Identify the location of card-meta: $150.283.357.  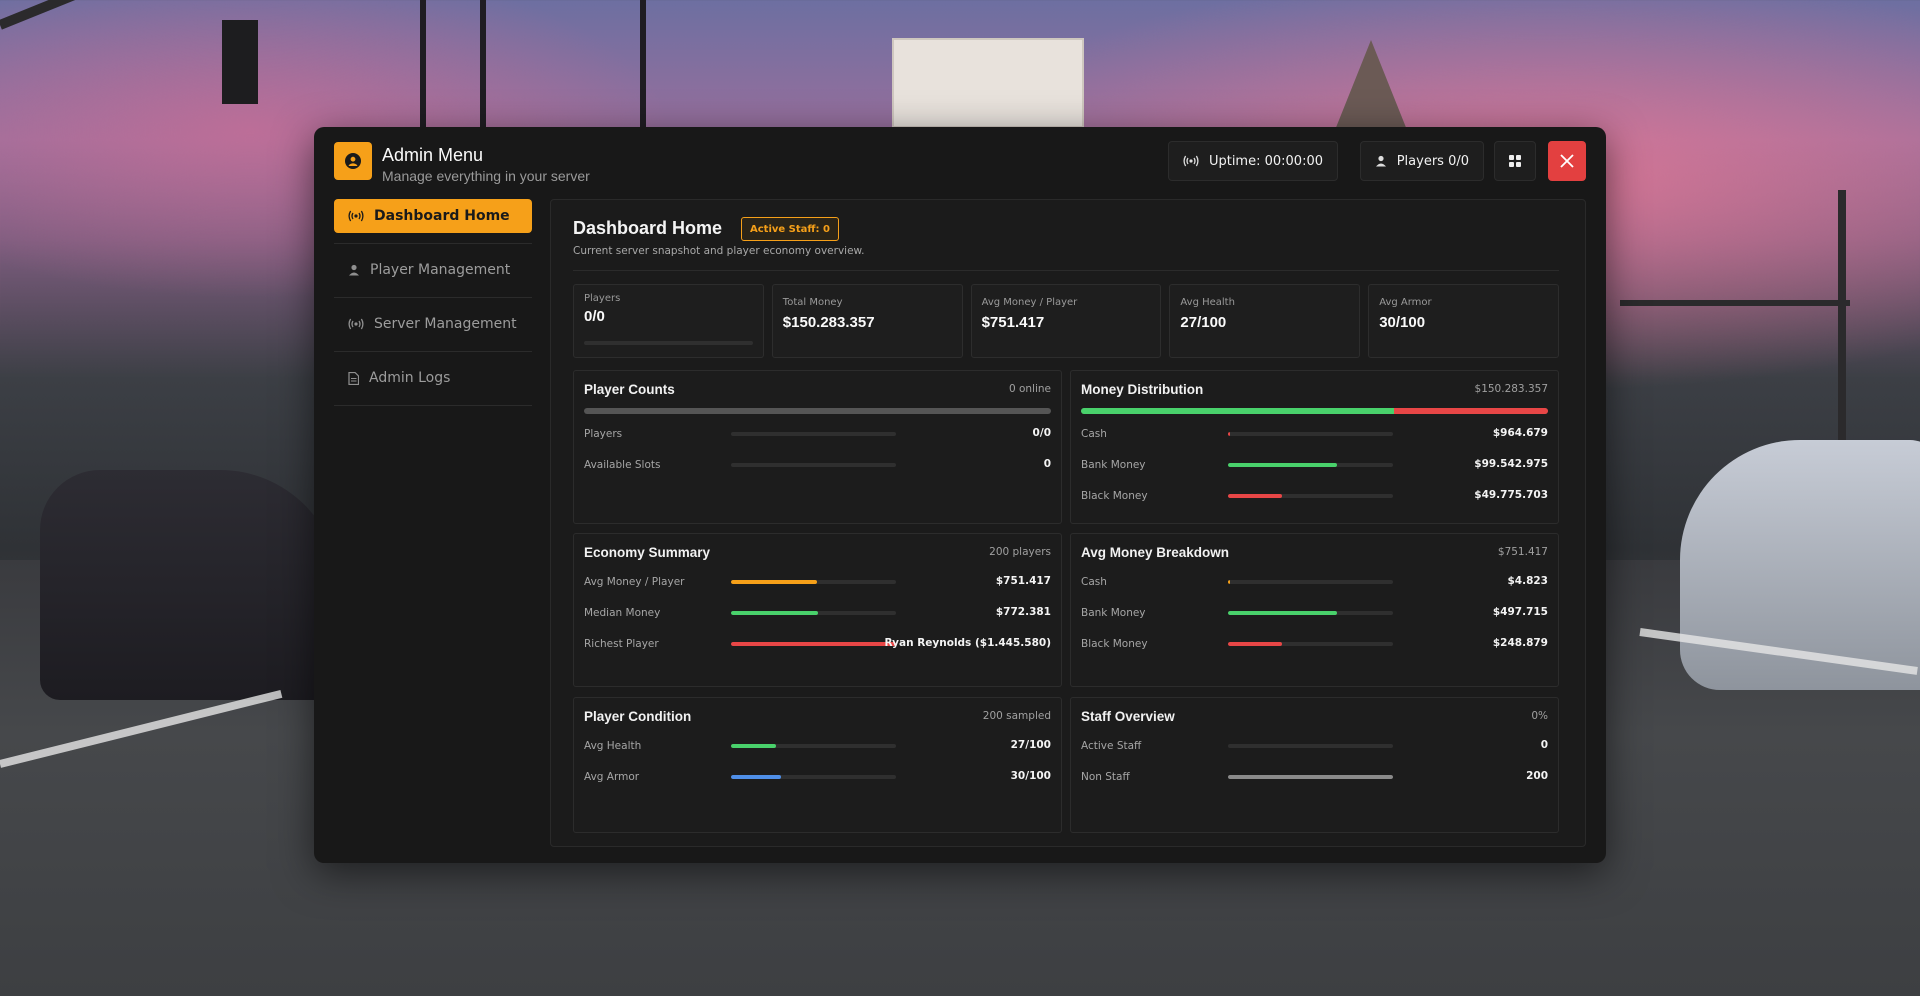
(1511, 389).